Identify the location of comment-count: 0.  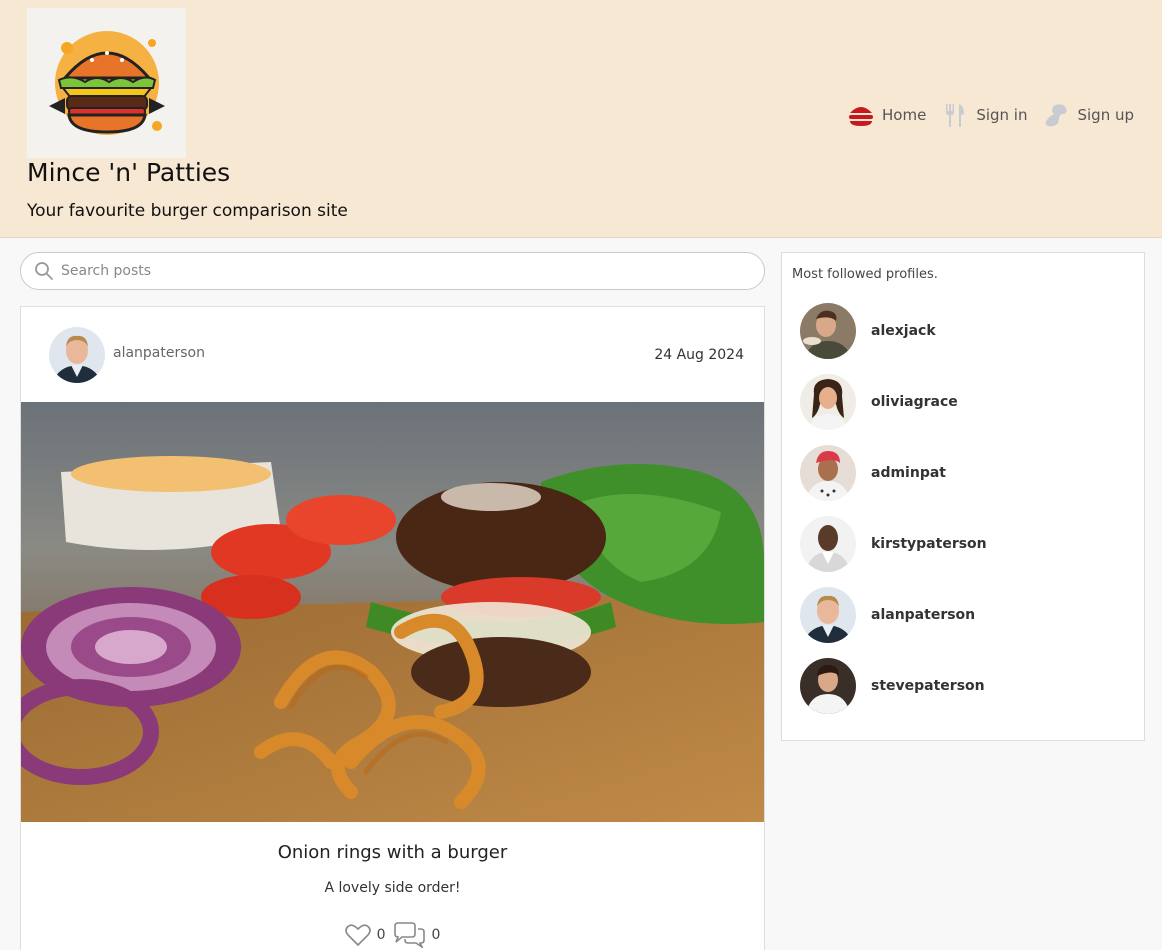
(436, 935).